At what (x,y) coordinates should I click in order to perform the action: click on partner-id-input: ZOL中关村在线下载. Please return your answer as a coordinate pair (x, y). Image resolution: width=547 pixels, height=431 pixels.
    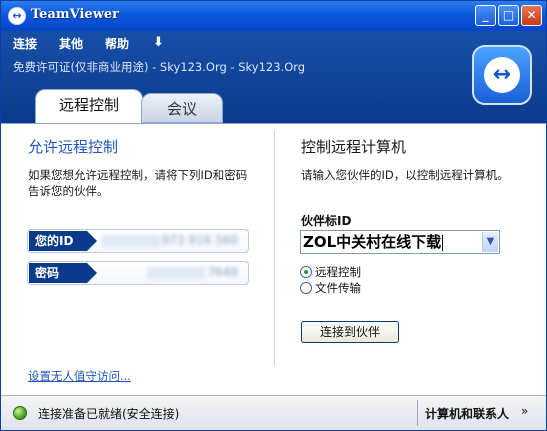
    Looking at the image, I should click on (373, 242).